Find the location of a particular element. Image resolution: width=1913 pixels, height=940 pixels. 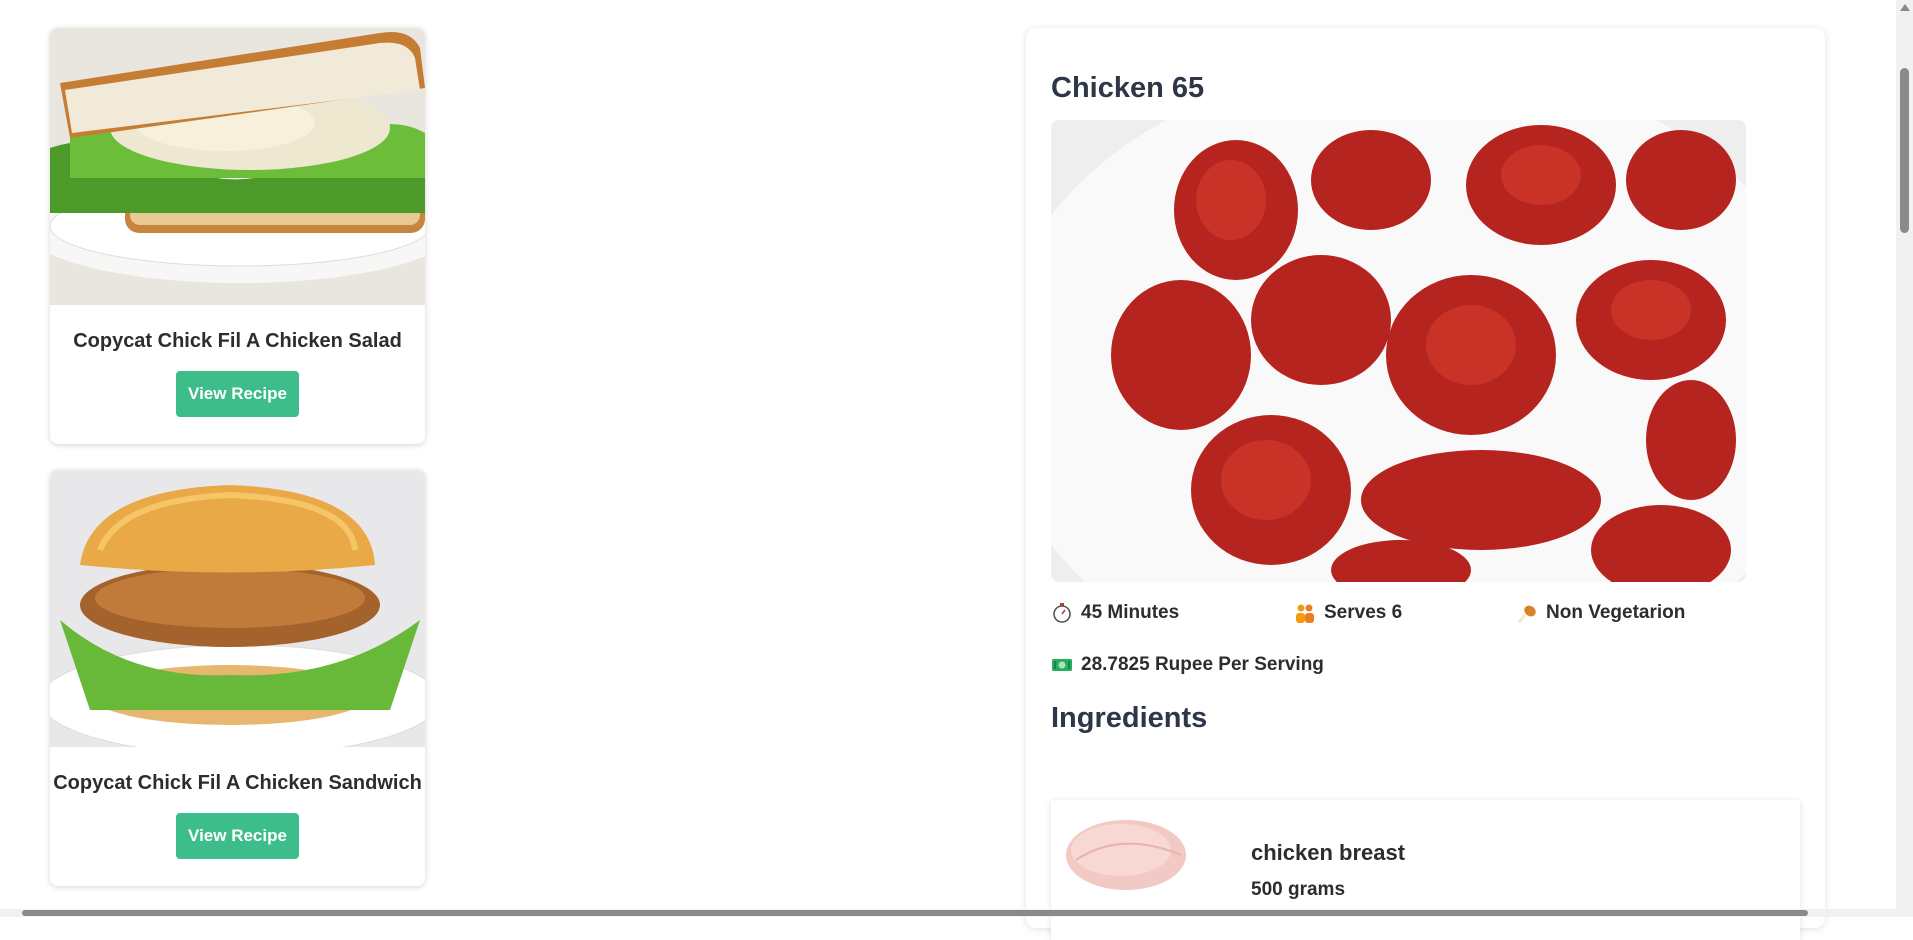

ingredient-name: chicken breast is located at coordinates (1328, 852).